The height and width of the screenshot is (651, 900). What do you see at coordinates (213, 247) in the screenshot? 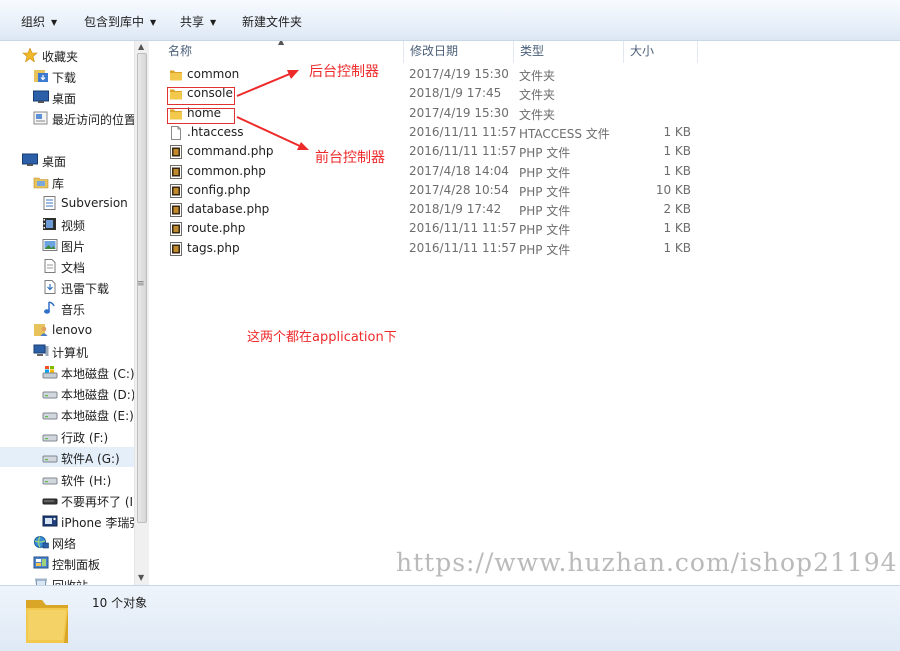
I see `file-name: tags.php` at bounding box center [213, 247].